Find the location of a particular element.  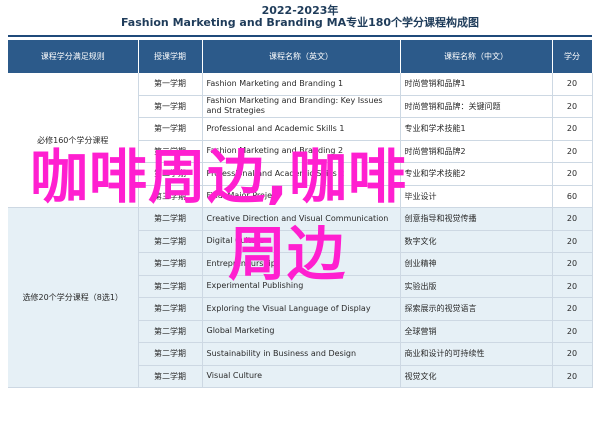

col-credits: 学分 is located at coordinates (572, 56).